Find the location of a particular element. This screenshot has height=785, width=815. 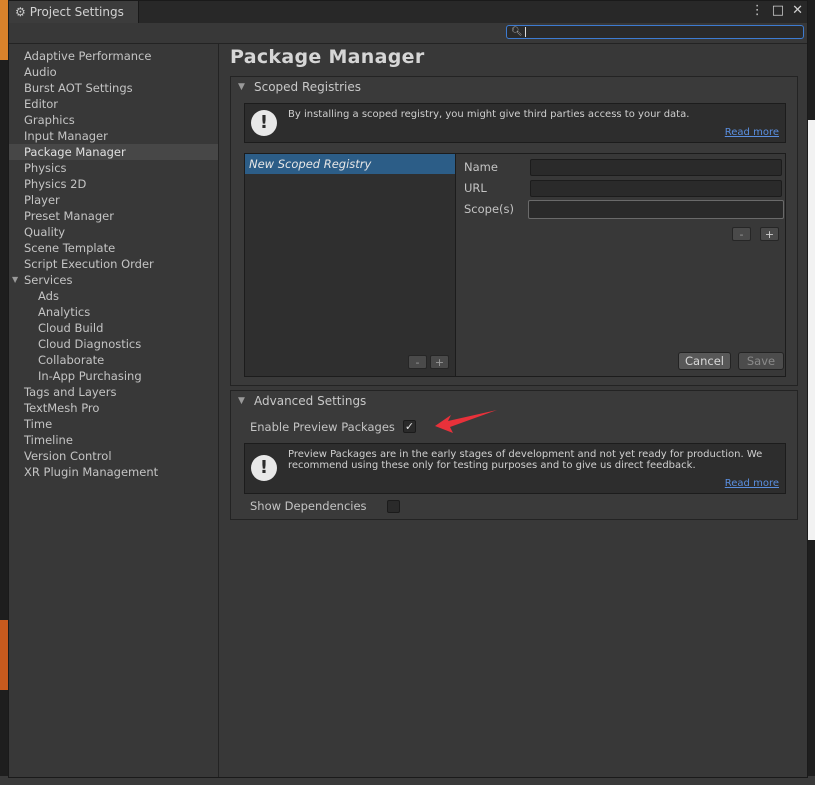

sidebar-item-cloud-build: Cloud Build is located at coordinates (113, 328).